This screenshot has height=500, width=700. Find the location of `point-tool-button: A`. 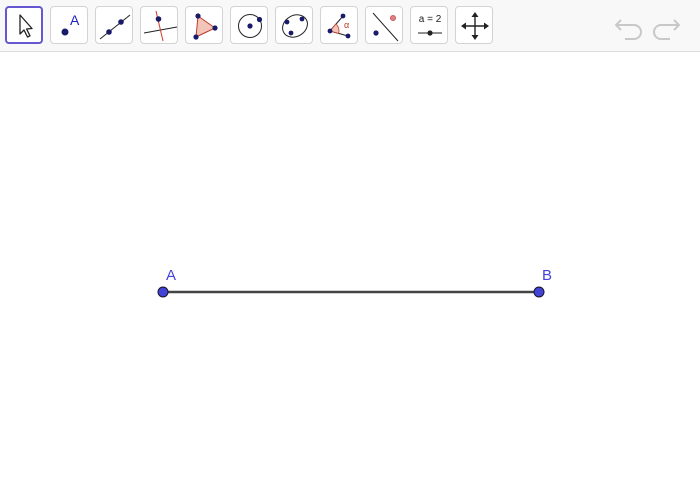

point-tool-button: A is located at coordinates (69, 25).